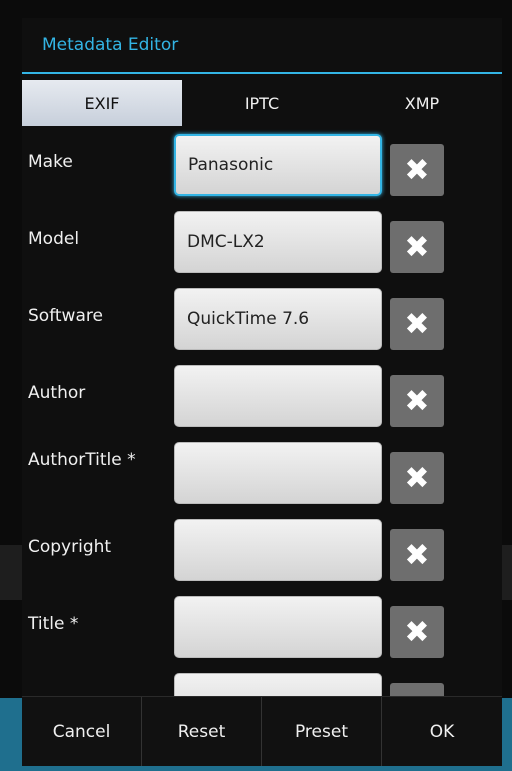  I want to click on clear-author-button: ✖, so click(417, 401).